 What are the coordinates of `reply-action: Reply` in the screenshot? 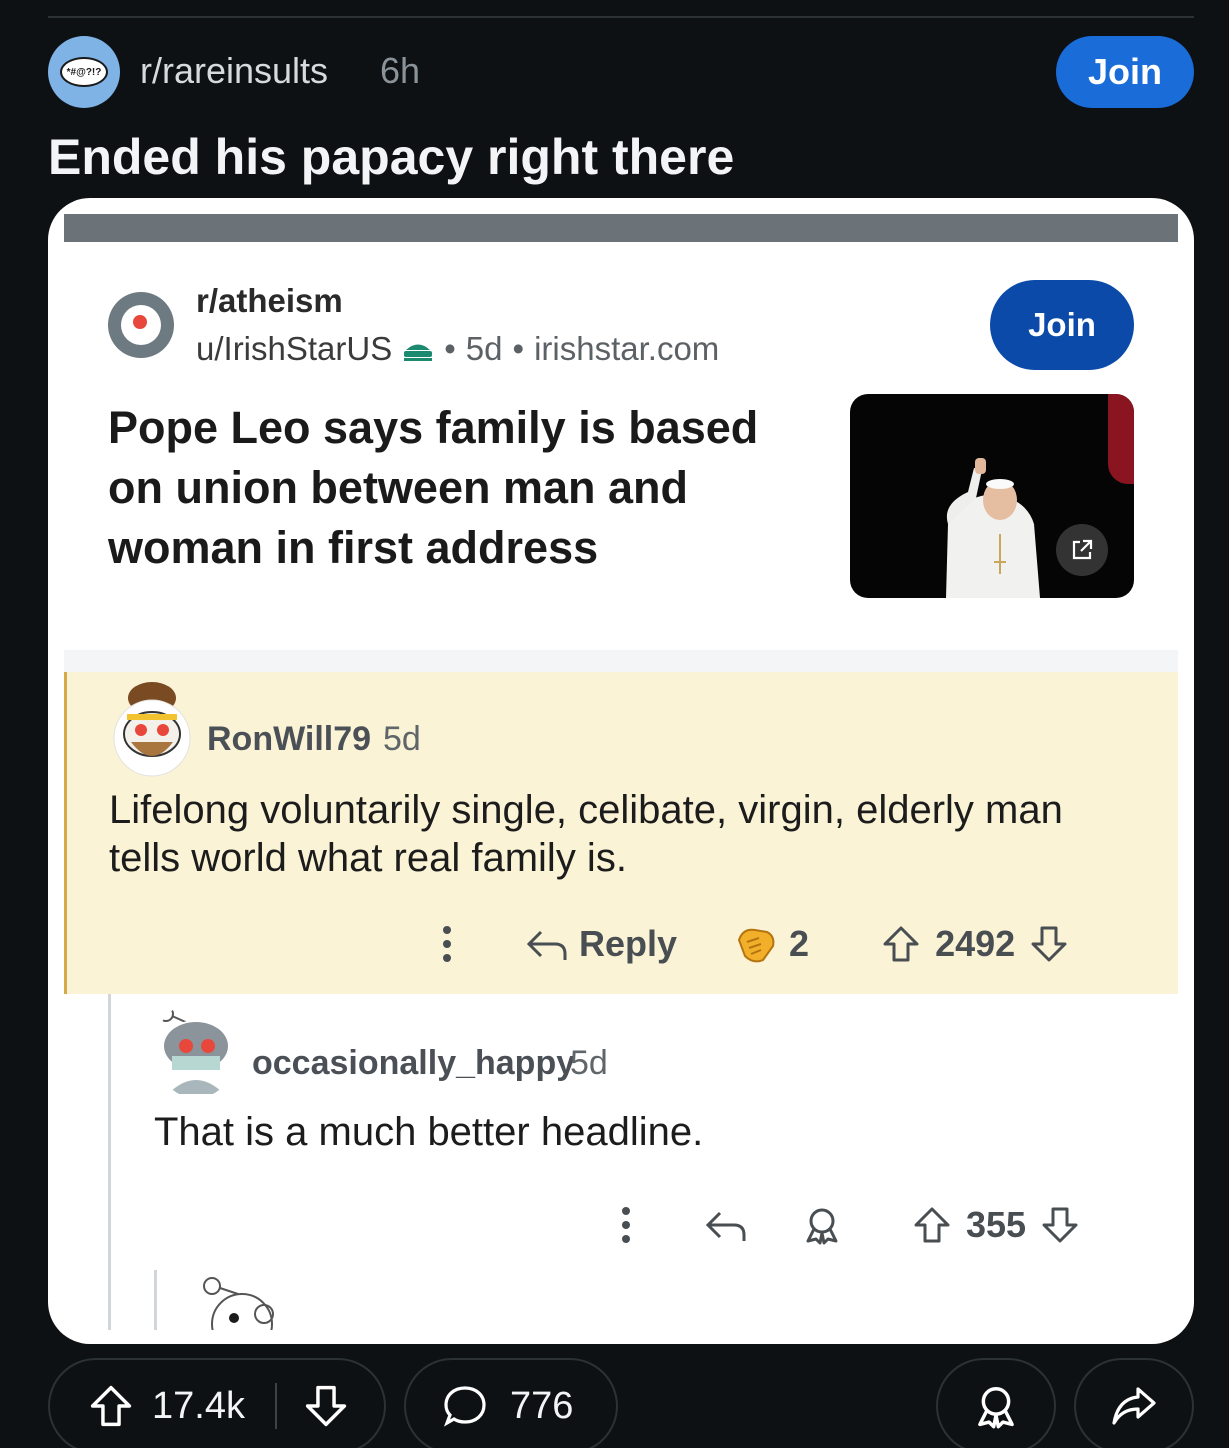 It's located at (601, 944).